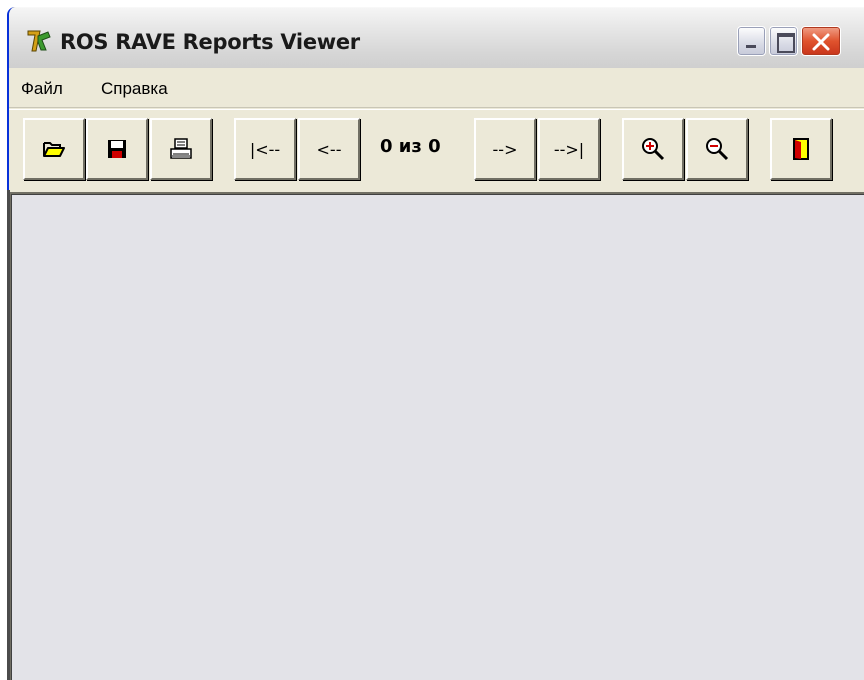  Describe the element at coordinates (436, 88) in the screenshot. I see `menu-bar: Файл Справка` at that location.